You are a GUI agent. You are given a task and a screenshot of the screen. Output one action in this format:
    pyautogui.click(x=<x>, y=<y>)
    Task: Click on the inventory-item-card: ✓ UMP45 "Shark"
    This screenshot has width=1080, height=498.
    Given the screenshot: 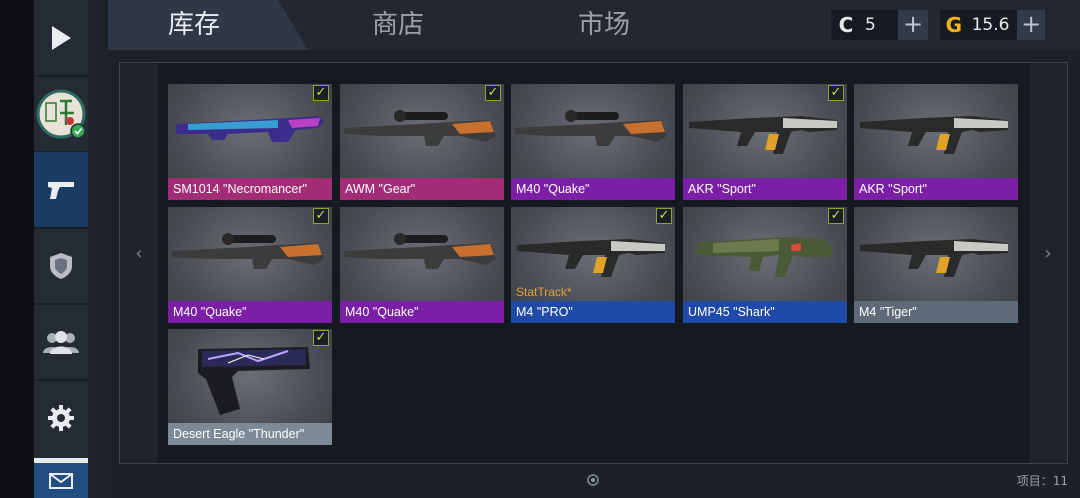 What is the action you would take?
    pyautogui.click(x=765, y=265)
    